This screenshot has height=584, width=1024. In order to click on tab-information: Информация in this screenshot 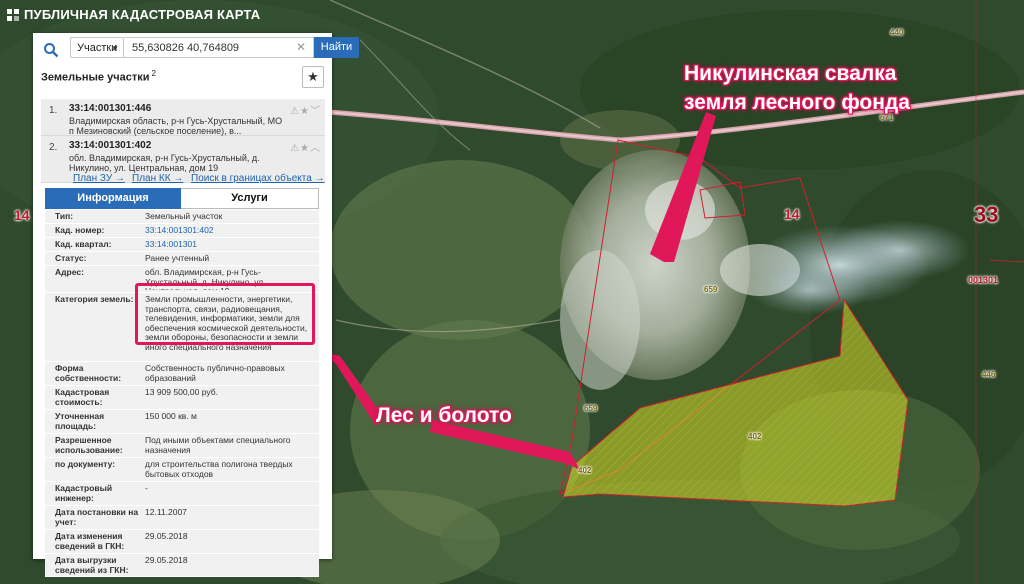, I will do `click(113, 198)`.